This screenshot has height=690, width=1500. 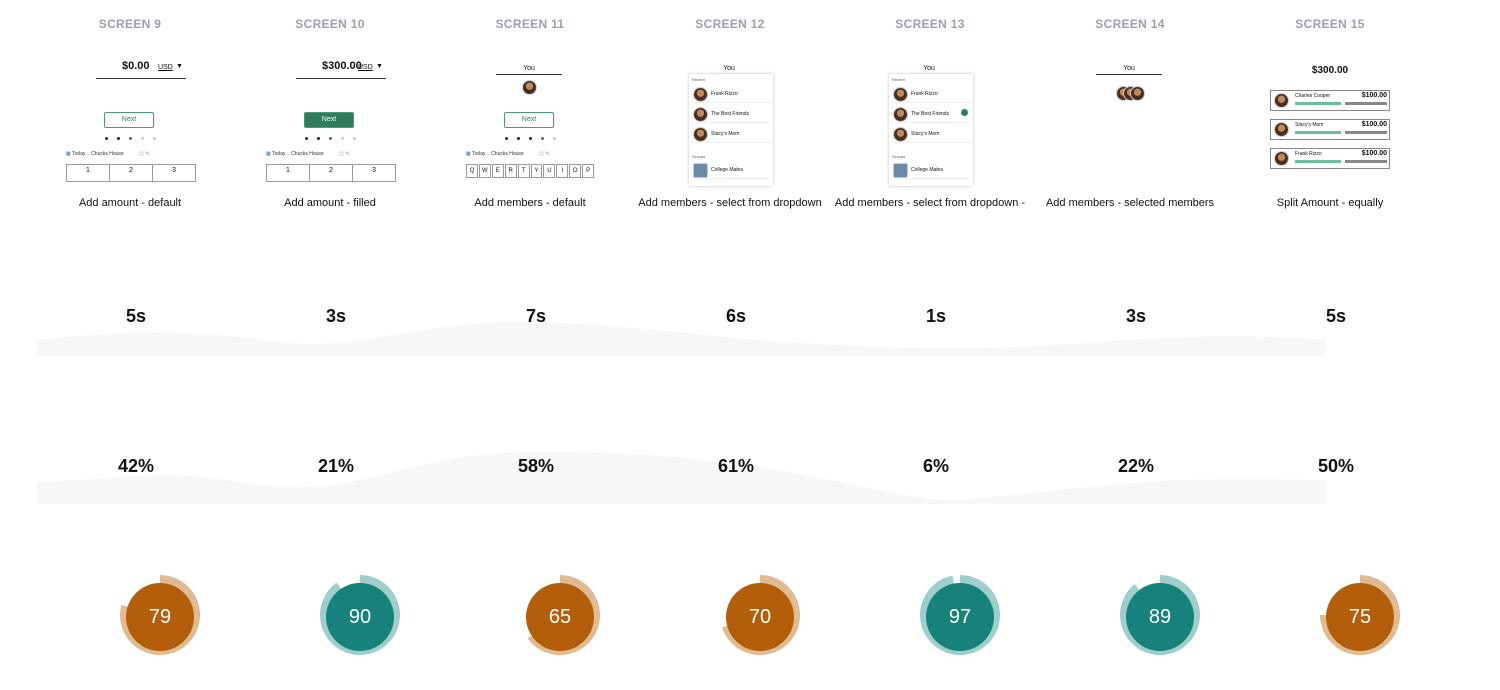 What do you see at coordinates (523, 171) in the screenshot?
I see `key: T` at bounding box center [523, 171].